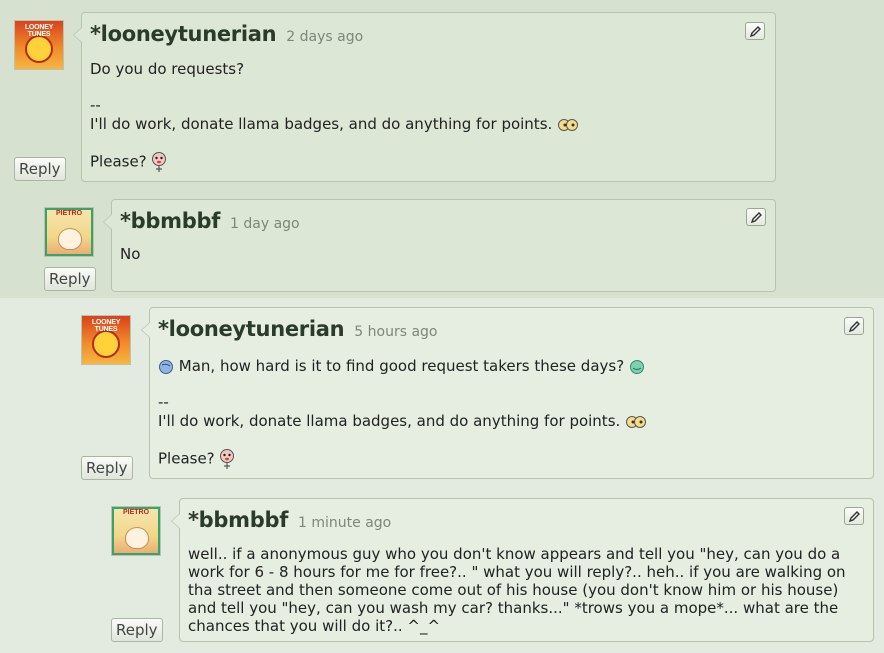 Image resolution: width=884 pixels, height=653 pixels. Describe the element at coordinates (265, 224) in the screenshot. I see `timestamp: 1 day ago` at that location.